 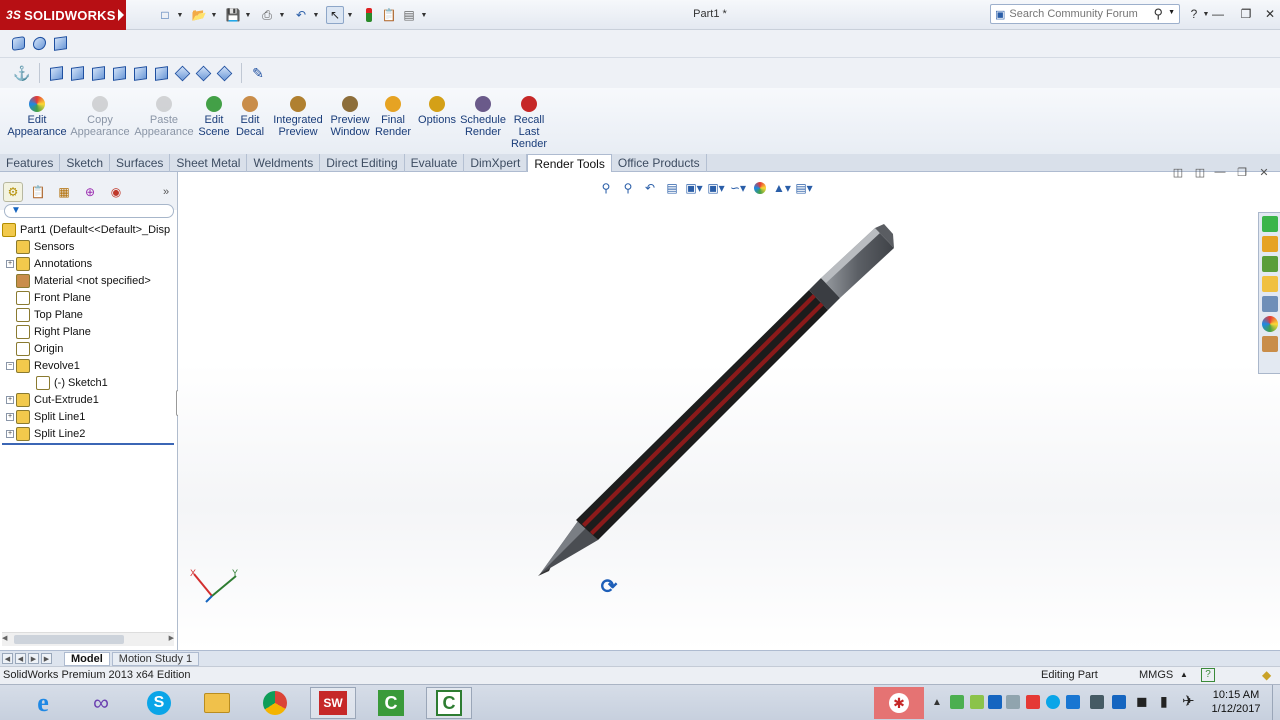 I want to click on zoom-area-icon, so click(x=39, y=44).